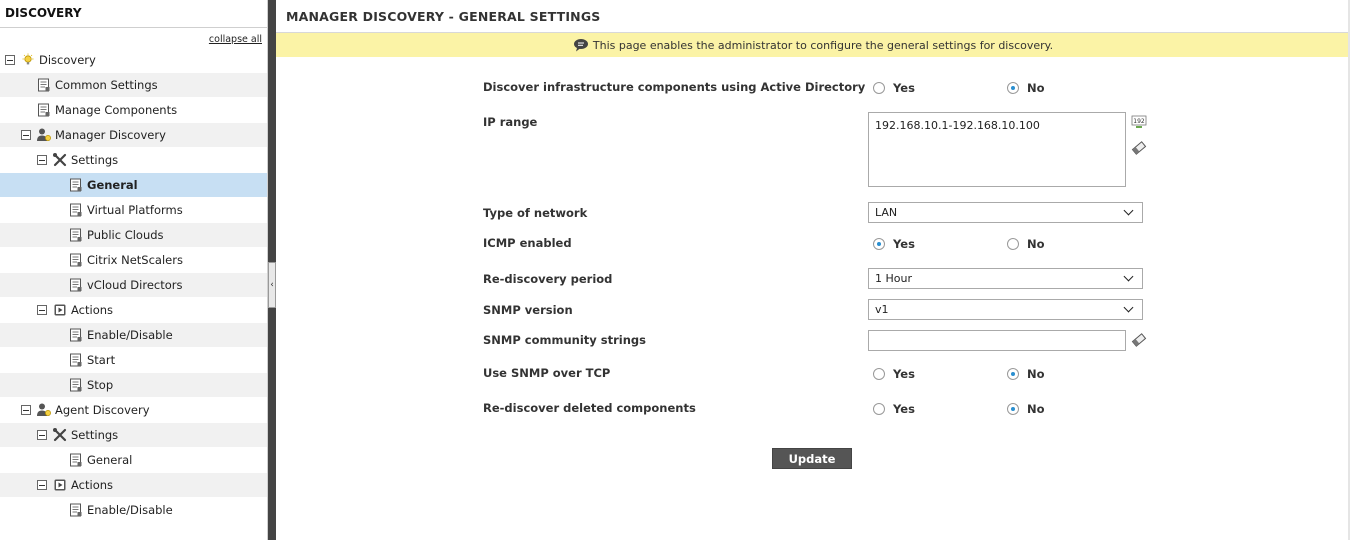 Image resolution: width=1350 pixels, height=540 pixels. What do you see at coordinates (1013, 244) in the screenshot?
I see `icmp-no-radio` at bounding box center [1013, 244].